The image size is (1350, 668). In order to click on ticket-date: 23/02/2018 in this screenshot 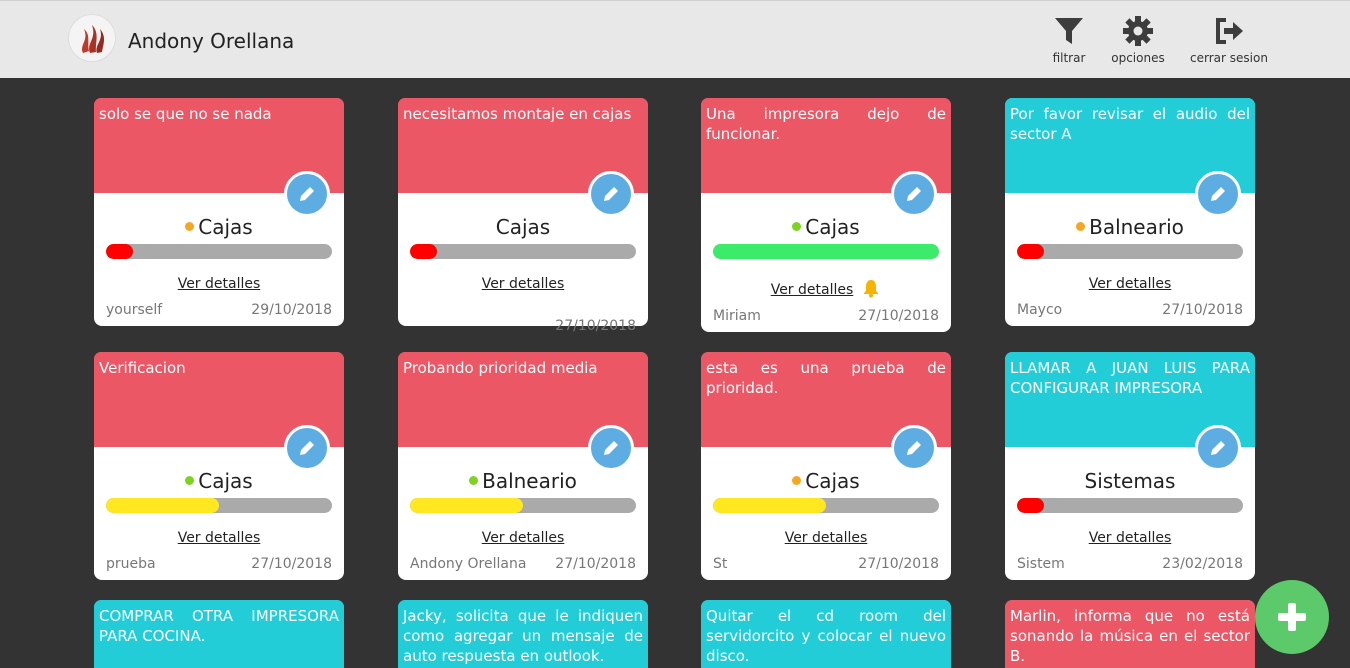, I will do `click(1202, 564)`.